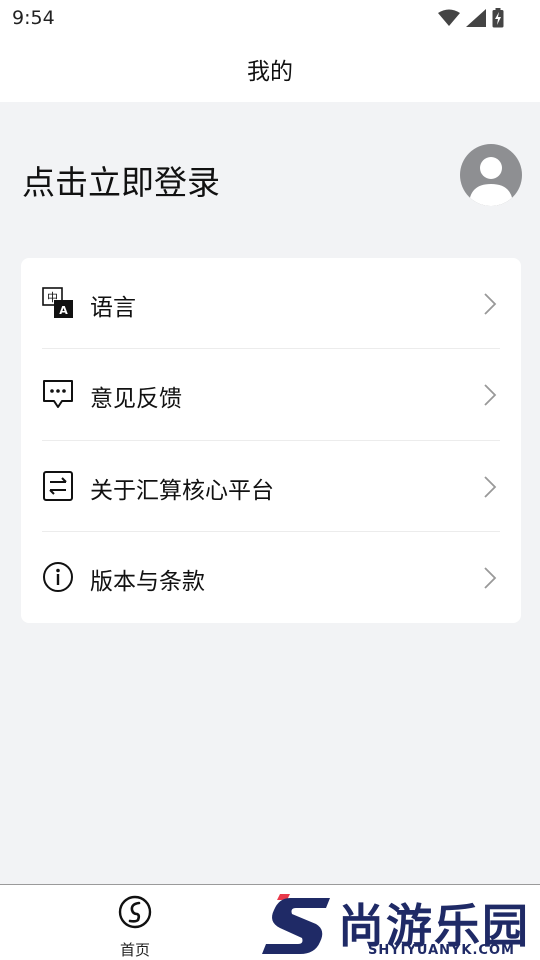 The height and width of the screenshot is (960, 540). Describe the element at coordinates (271, 577) in the screenshot. I see `menu-item-version-terms: 版本与条款` at that location.